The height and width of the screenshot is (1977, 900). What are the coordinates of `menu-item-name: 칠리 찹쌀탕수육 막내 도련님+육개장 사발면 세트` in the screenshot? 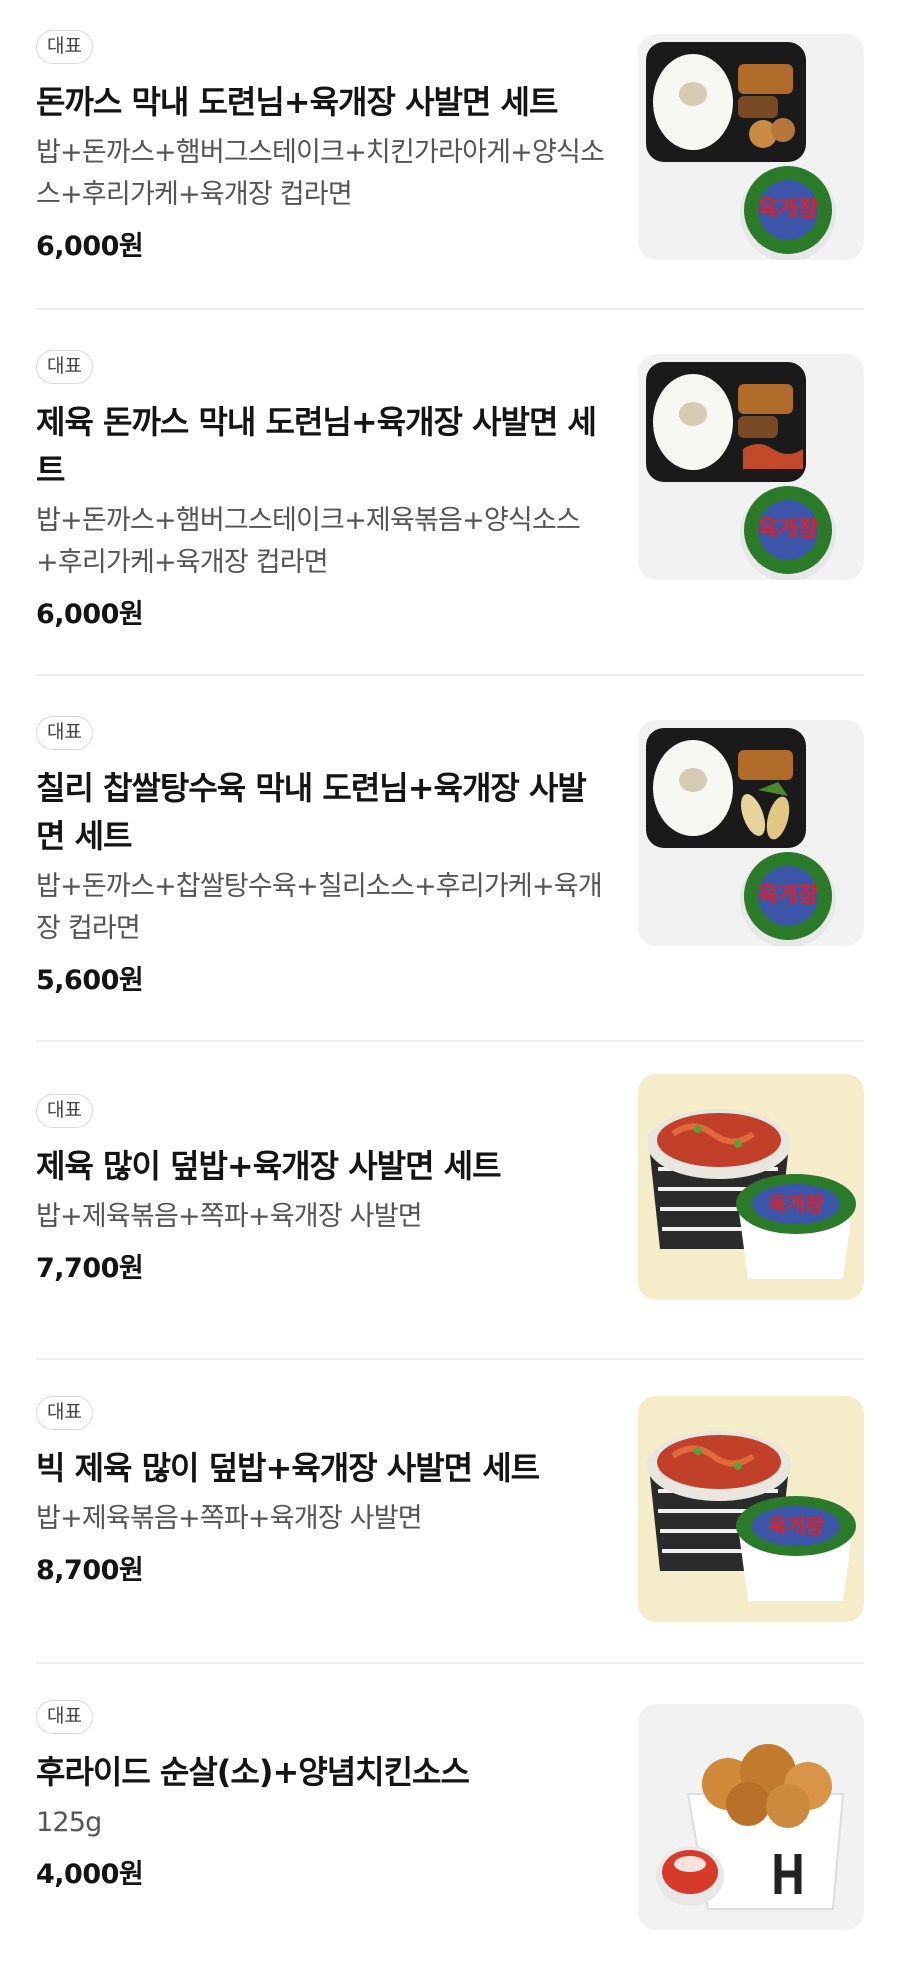 It's located at (311, 812).